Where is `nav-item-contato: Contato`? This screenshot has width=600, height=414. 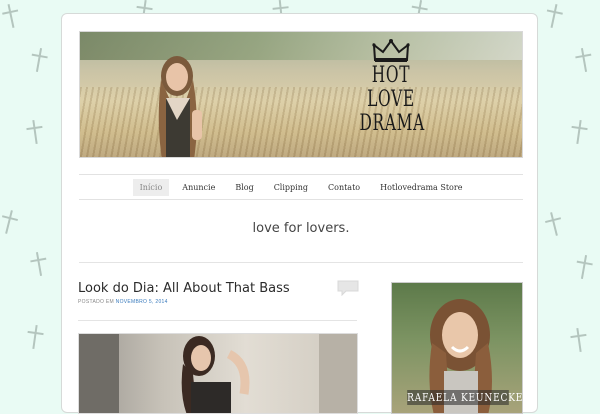 nav-item-contato: Contato is located at coordinates (344, 187).